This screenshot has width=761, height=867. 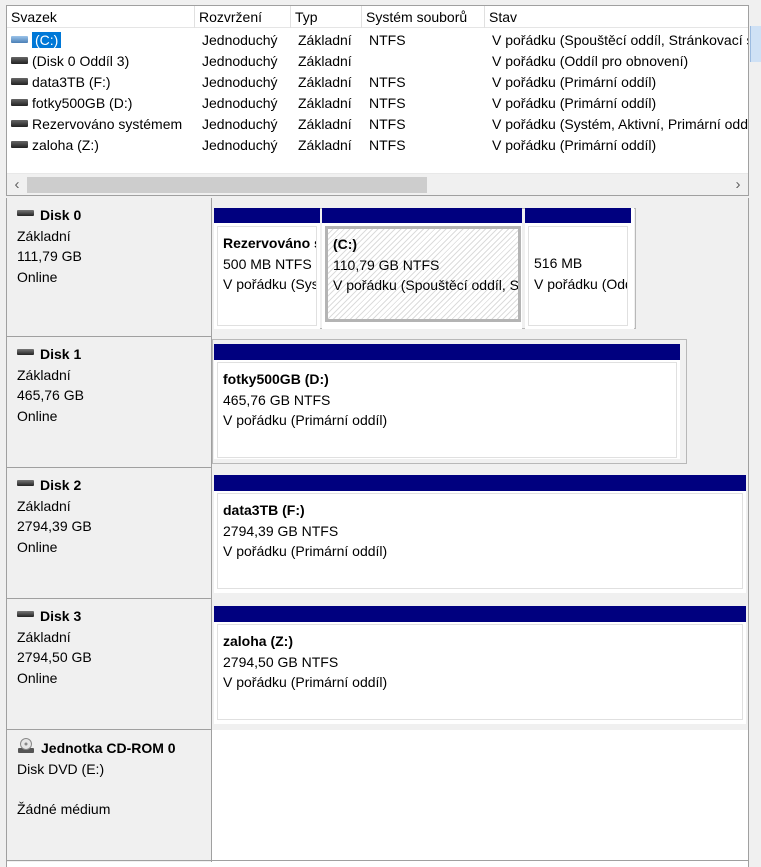 I want to click on partition-size: 110,79 GB NTFS, so click(x=386, y=264).